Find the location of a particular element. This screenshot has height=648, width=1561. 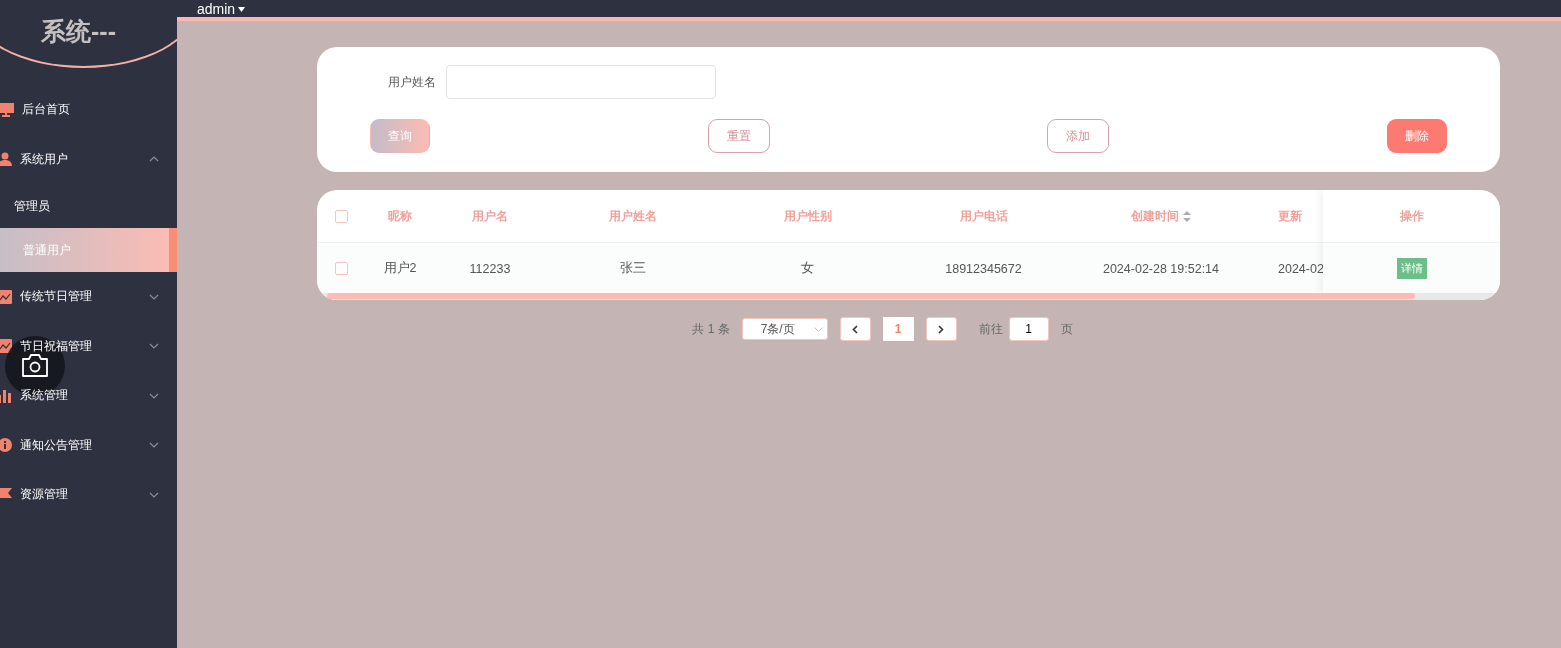

submenu-item: 管理员 is located at coordinates (88, 206).